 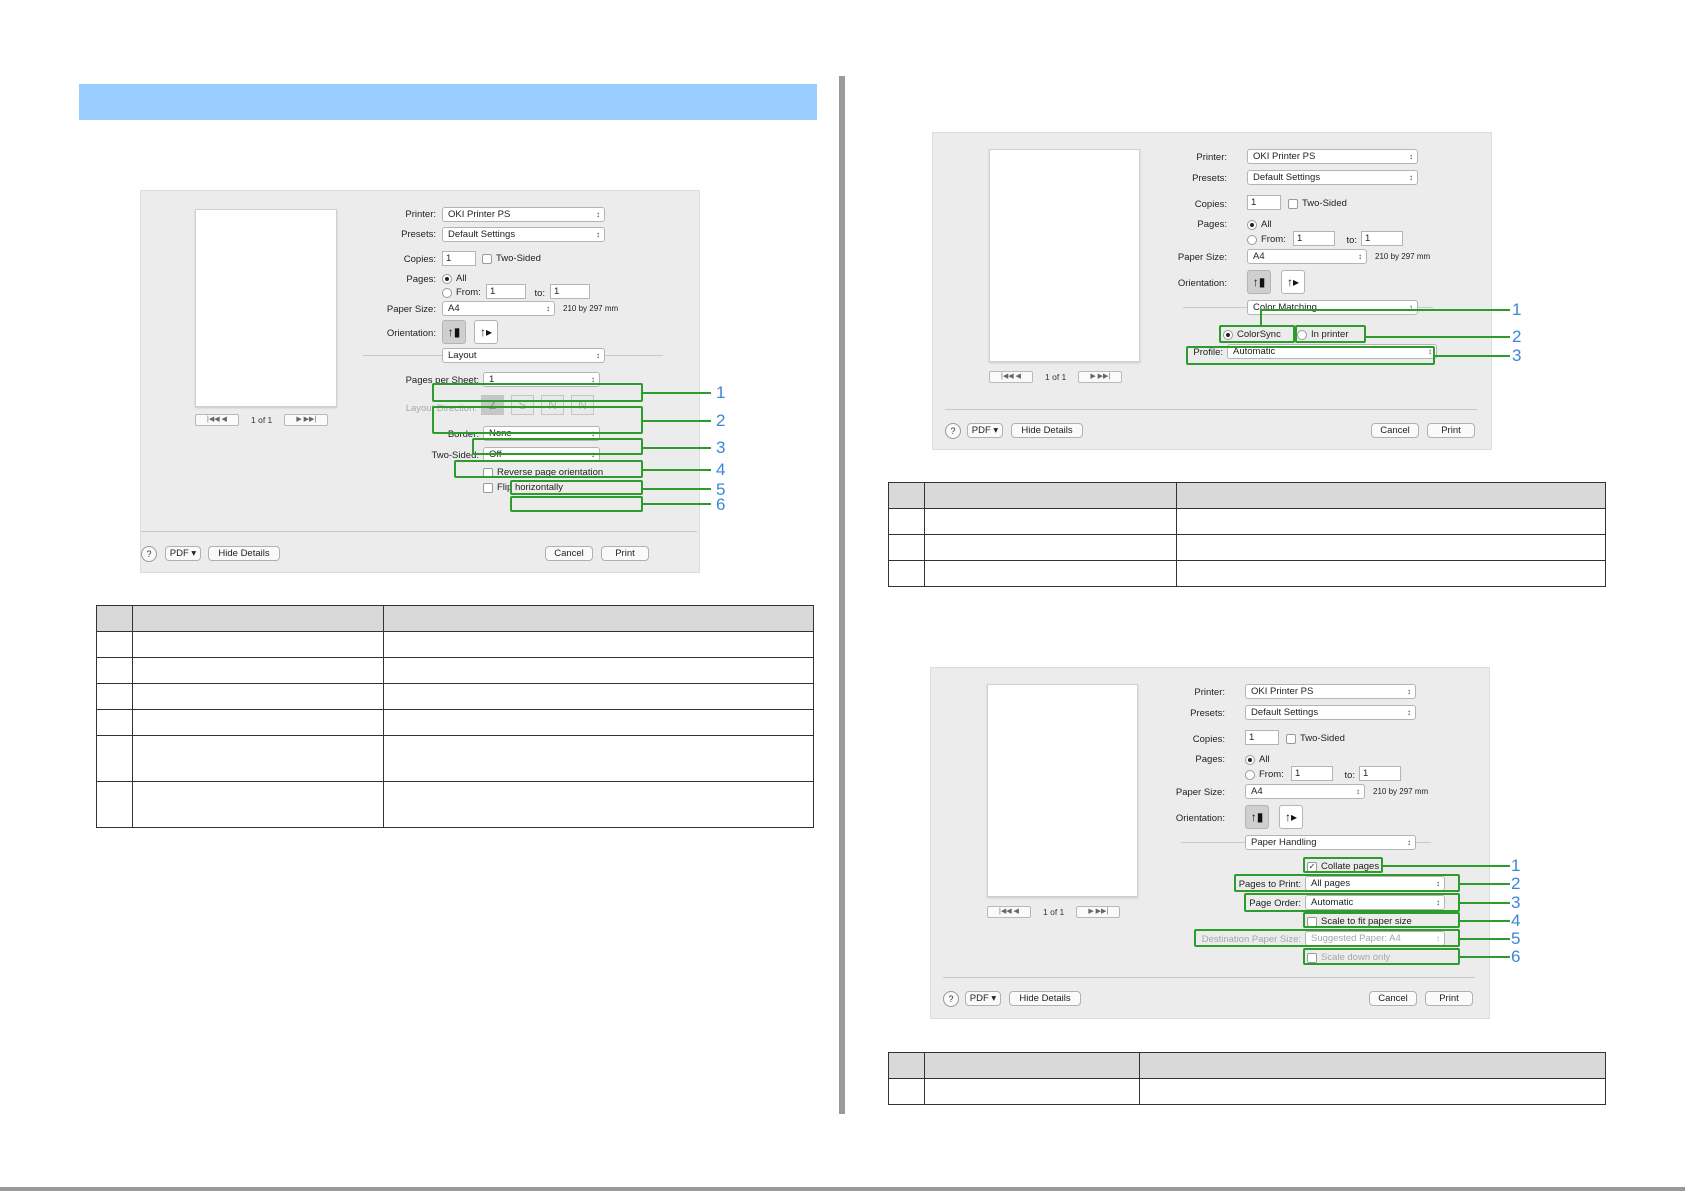 What do you see at coordinates (1347, 883) in the screenshot?
I see `highlight-pages-to-print` at bounding box center [1347, 883].